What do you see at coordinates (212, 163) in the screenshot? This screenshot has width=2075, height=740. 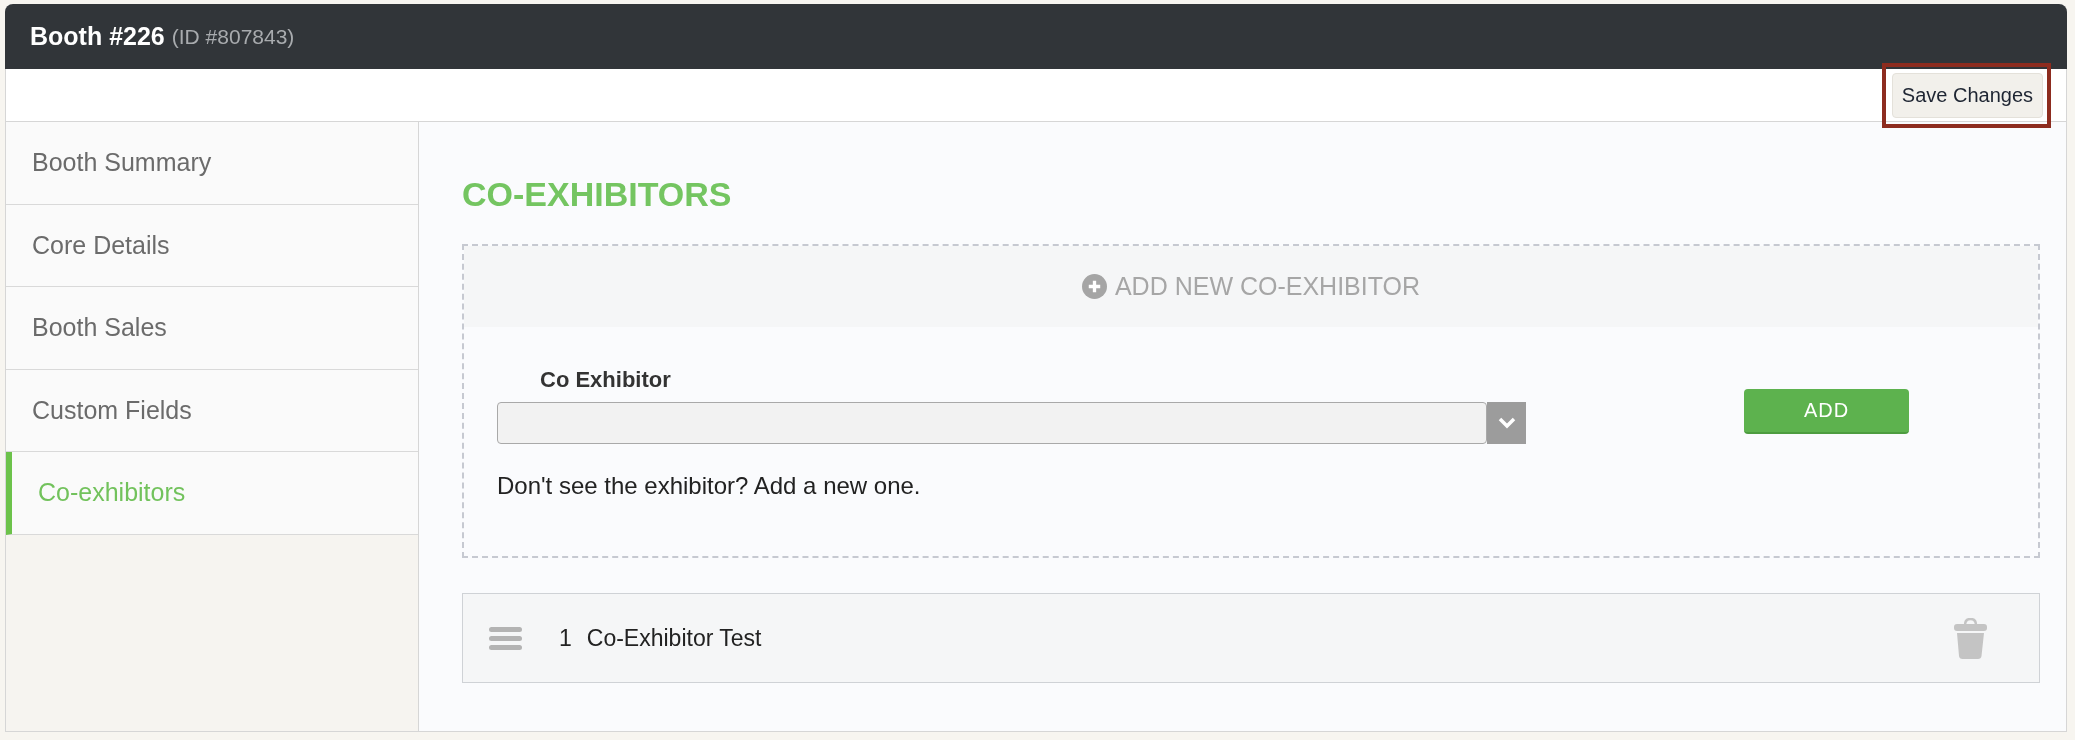 I see `sidebar-item: Booth Summary` at bounding box center [212, 163].